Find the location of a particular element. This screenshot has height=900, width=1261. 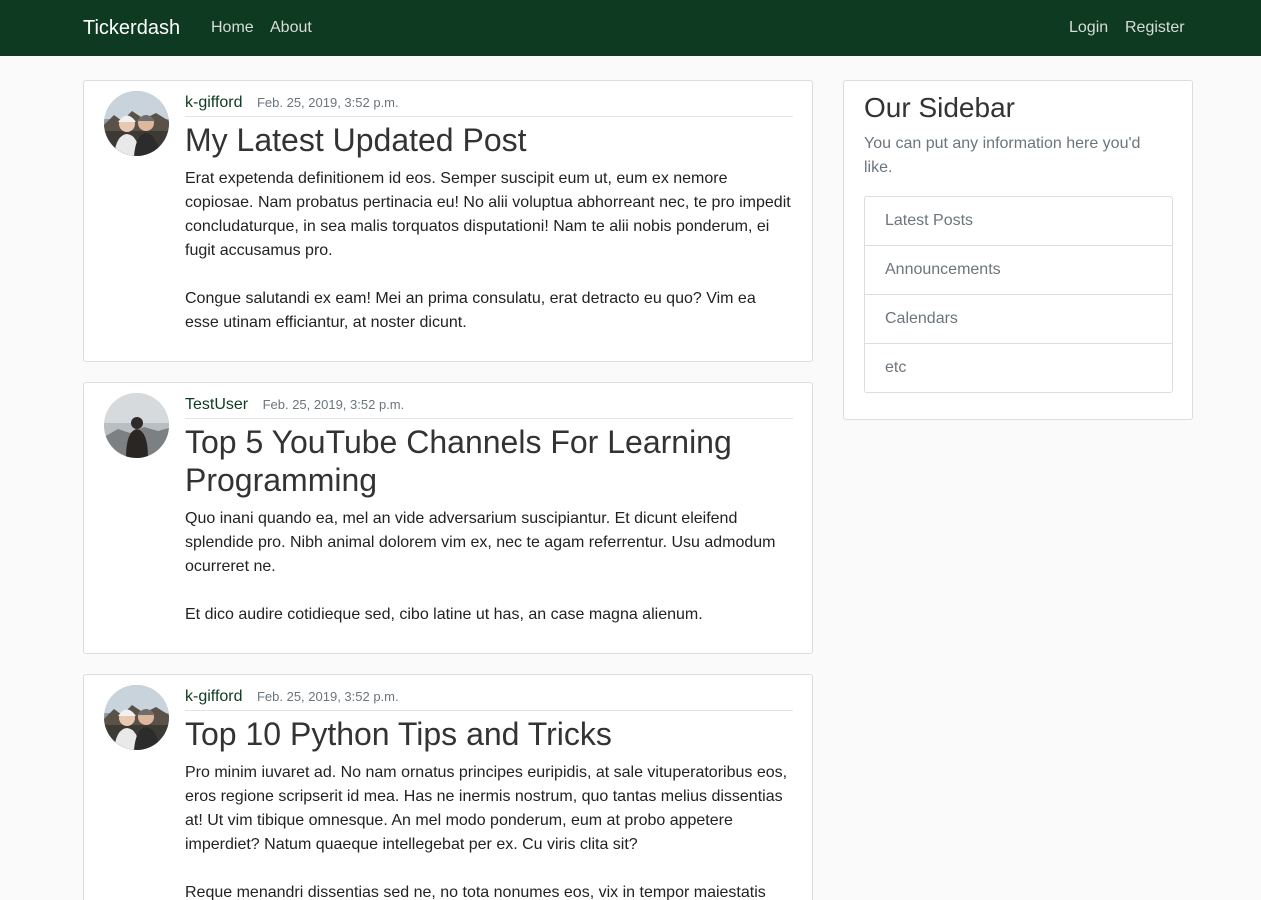

post-author-link: TestUser is located at coordinates (216, 404).